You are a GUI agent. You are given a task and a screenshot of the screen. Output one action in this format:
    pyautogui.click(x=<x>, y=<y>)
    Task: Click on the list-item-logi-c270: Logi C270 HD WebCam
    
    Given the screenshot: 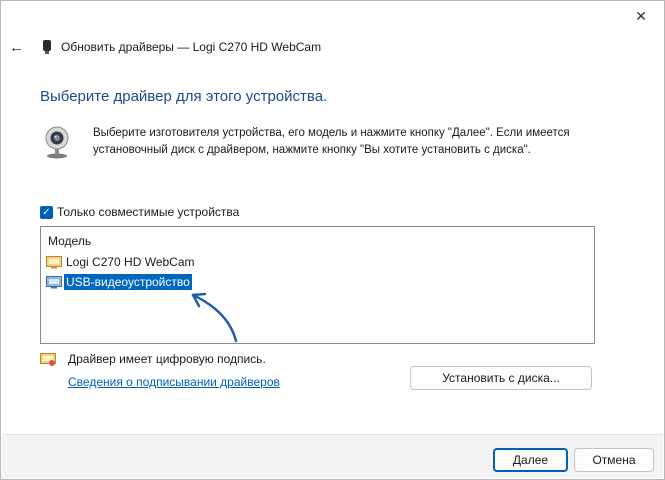 What is the action you would take?
    pyautogui.click(x=121, y=262)
    